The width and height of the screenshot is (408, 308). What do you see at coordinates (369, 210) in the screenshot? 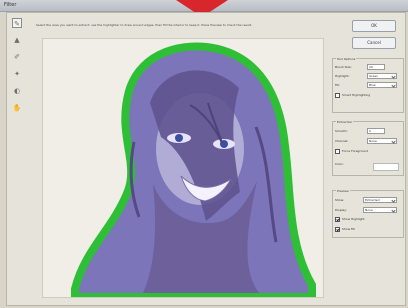
I see `display-value: None` at bounding box center [369, 210].